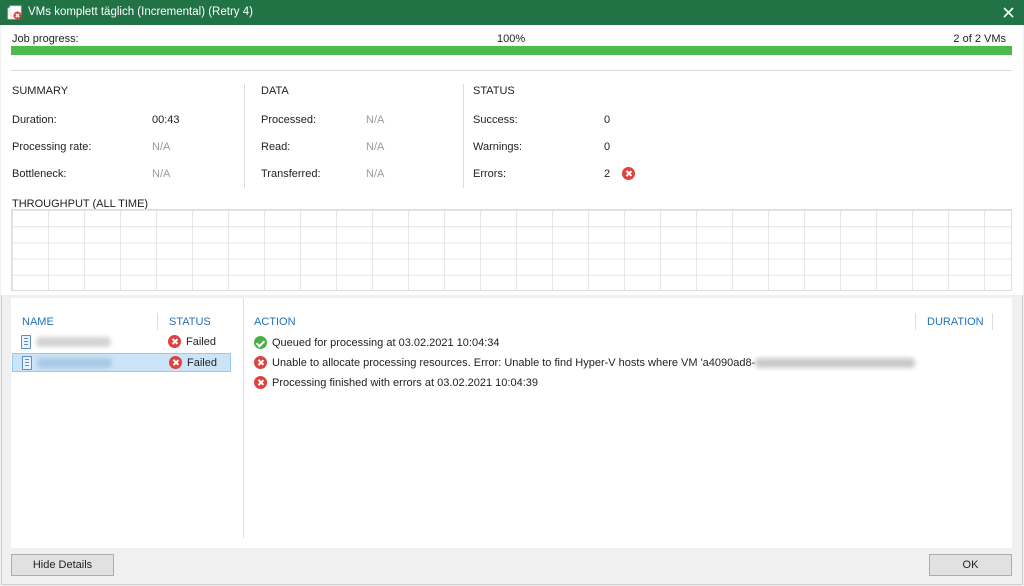 The image size is (1024, 586). Describe the element at coordinates (970, 565) in the screenshot. I see `ok-button: OK` at that location.